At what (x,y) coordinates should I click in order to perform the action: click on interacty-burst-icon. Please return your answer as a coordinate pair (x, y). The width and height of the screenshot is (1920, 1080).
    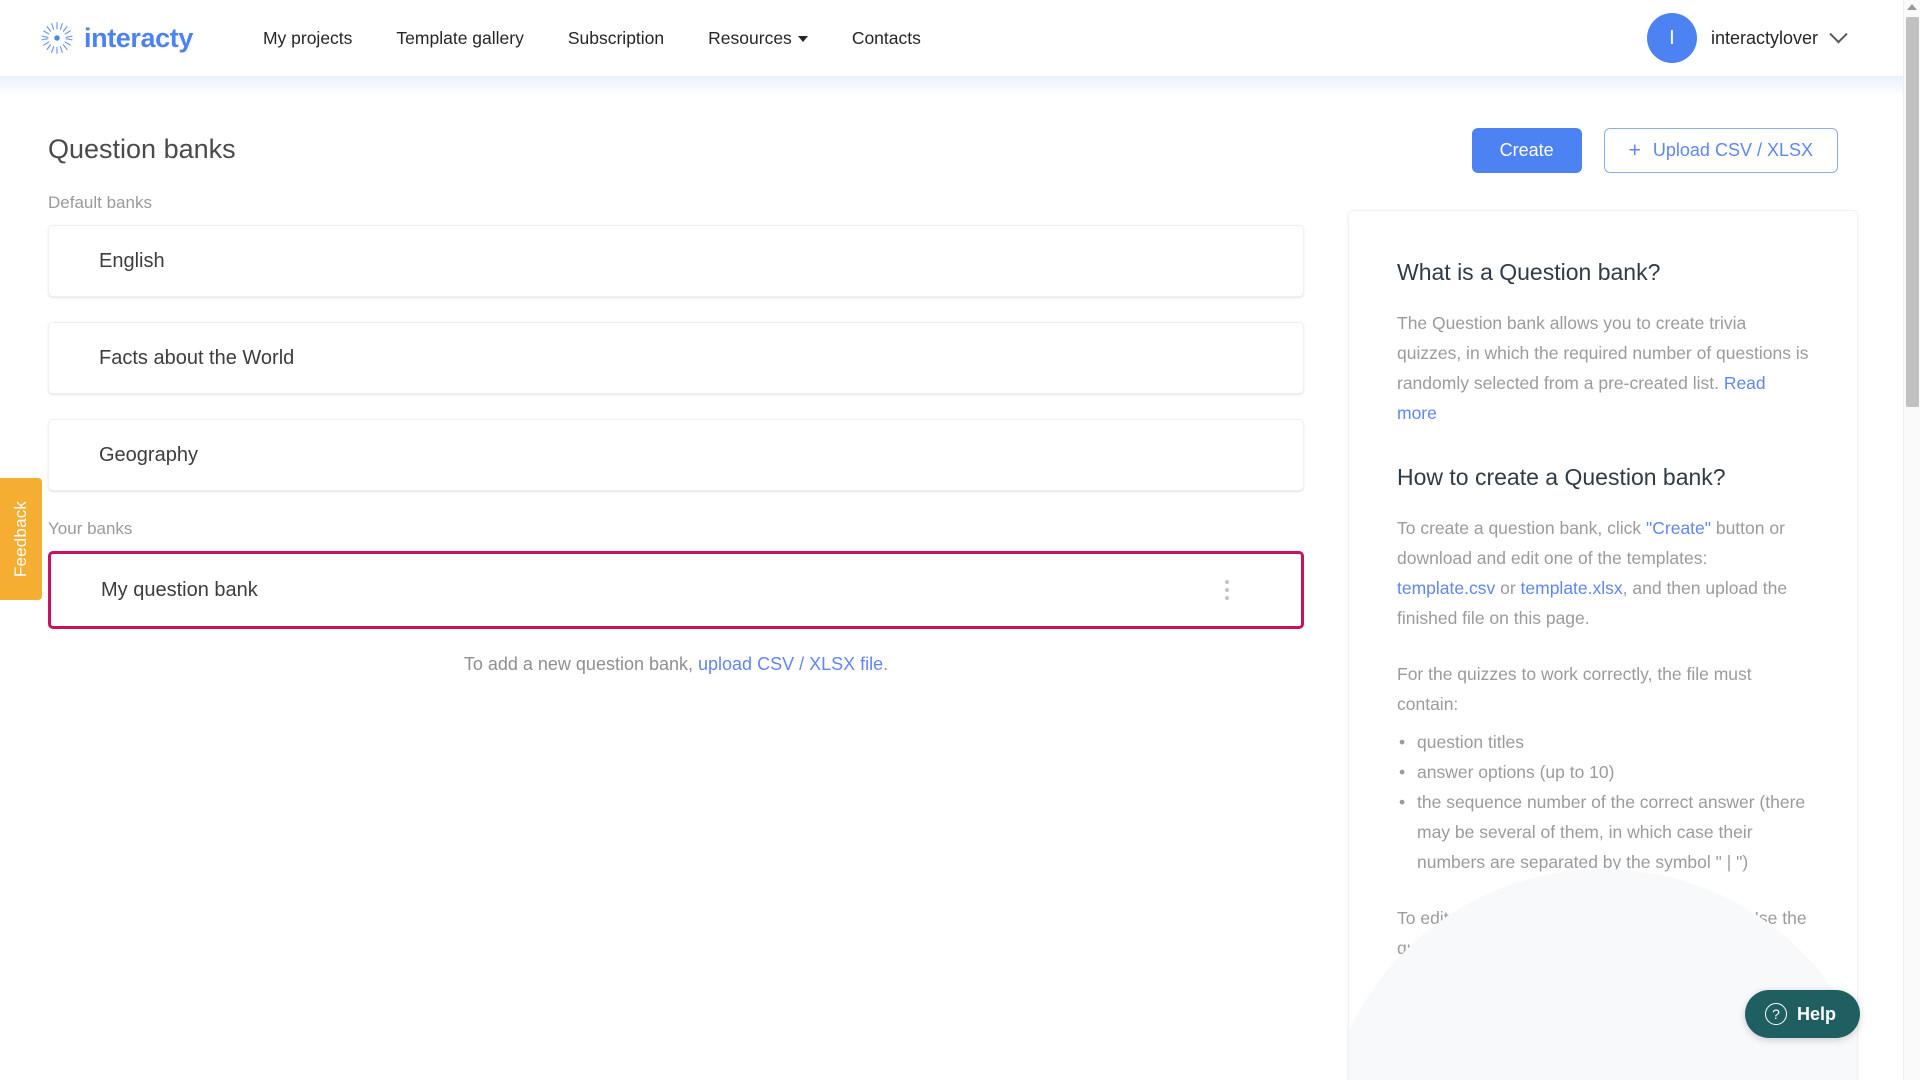
    Looking at the image, I should click on (57, 38).